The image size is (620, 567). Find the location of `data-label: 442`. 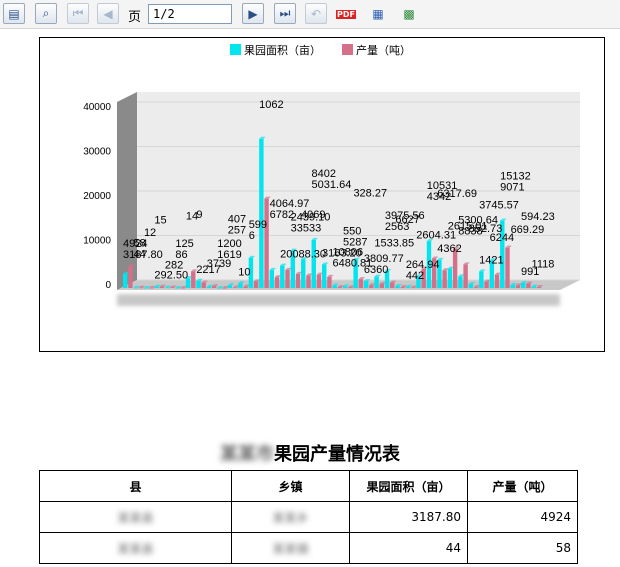

data-label: 442 is located at coordinates (415, 276).